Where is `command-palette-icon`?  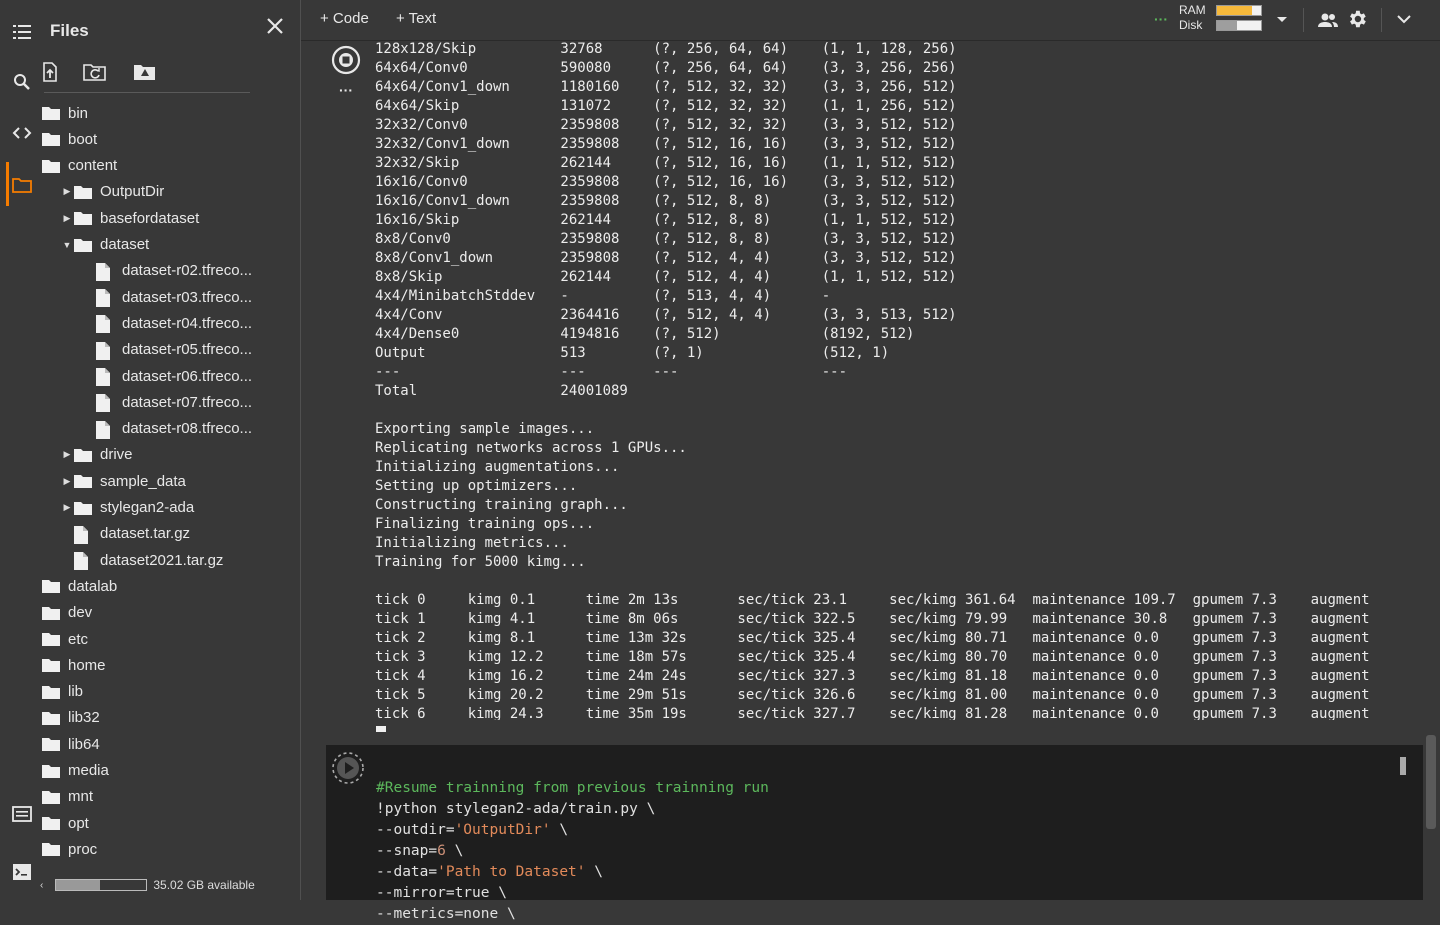 command-palette-icon is located at coordinates (22, 814).